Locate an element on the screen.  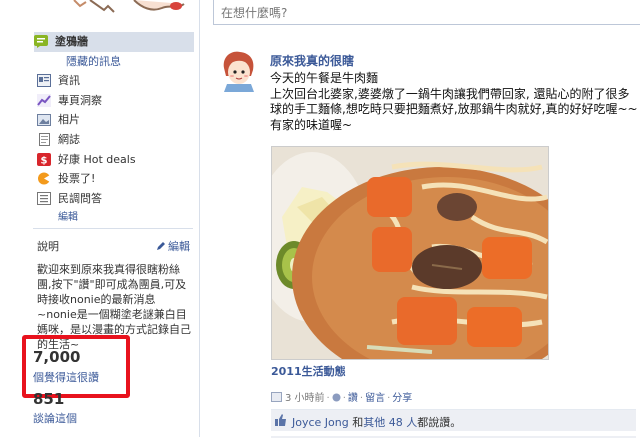
wall-icon is located at coordinates (41, 41).